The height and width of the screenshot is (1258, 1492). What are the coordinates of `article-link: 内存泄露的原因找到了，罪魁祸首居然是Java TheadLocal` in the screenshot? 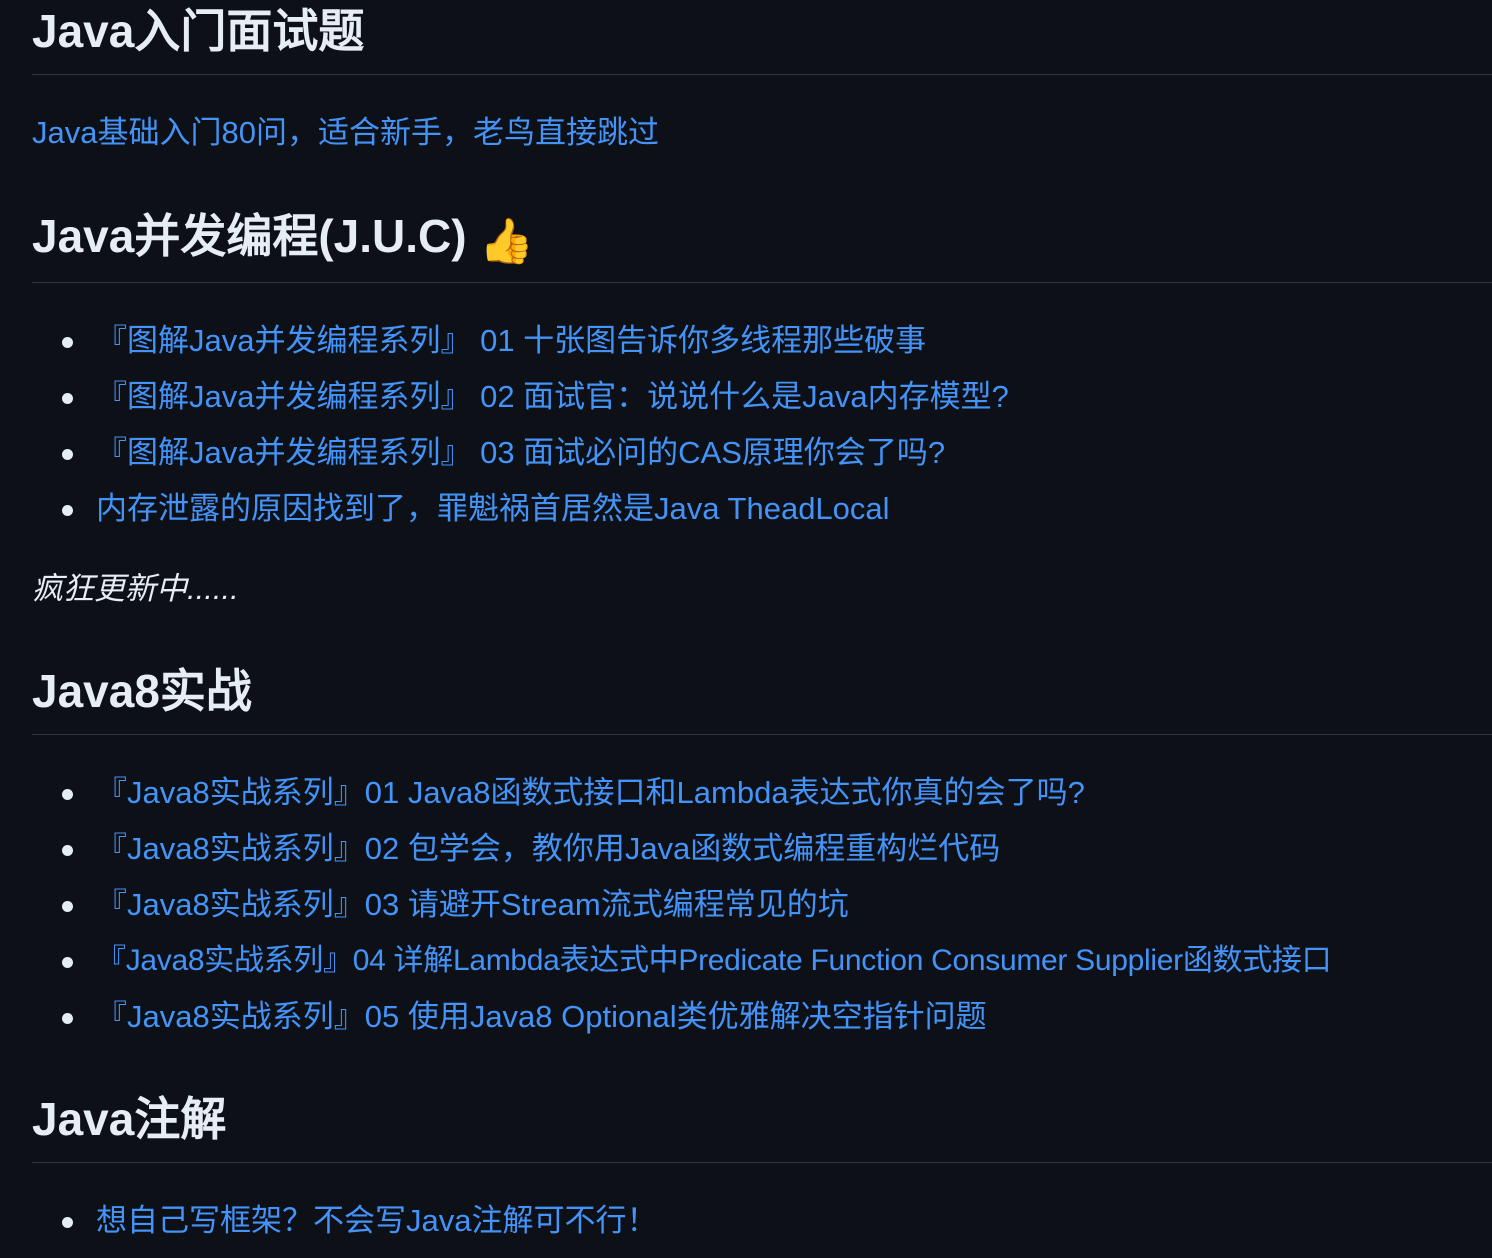 It's located at (493, 509).